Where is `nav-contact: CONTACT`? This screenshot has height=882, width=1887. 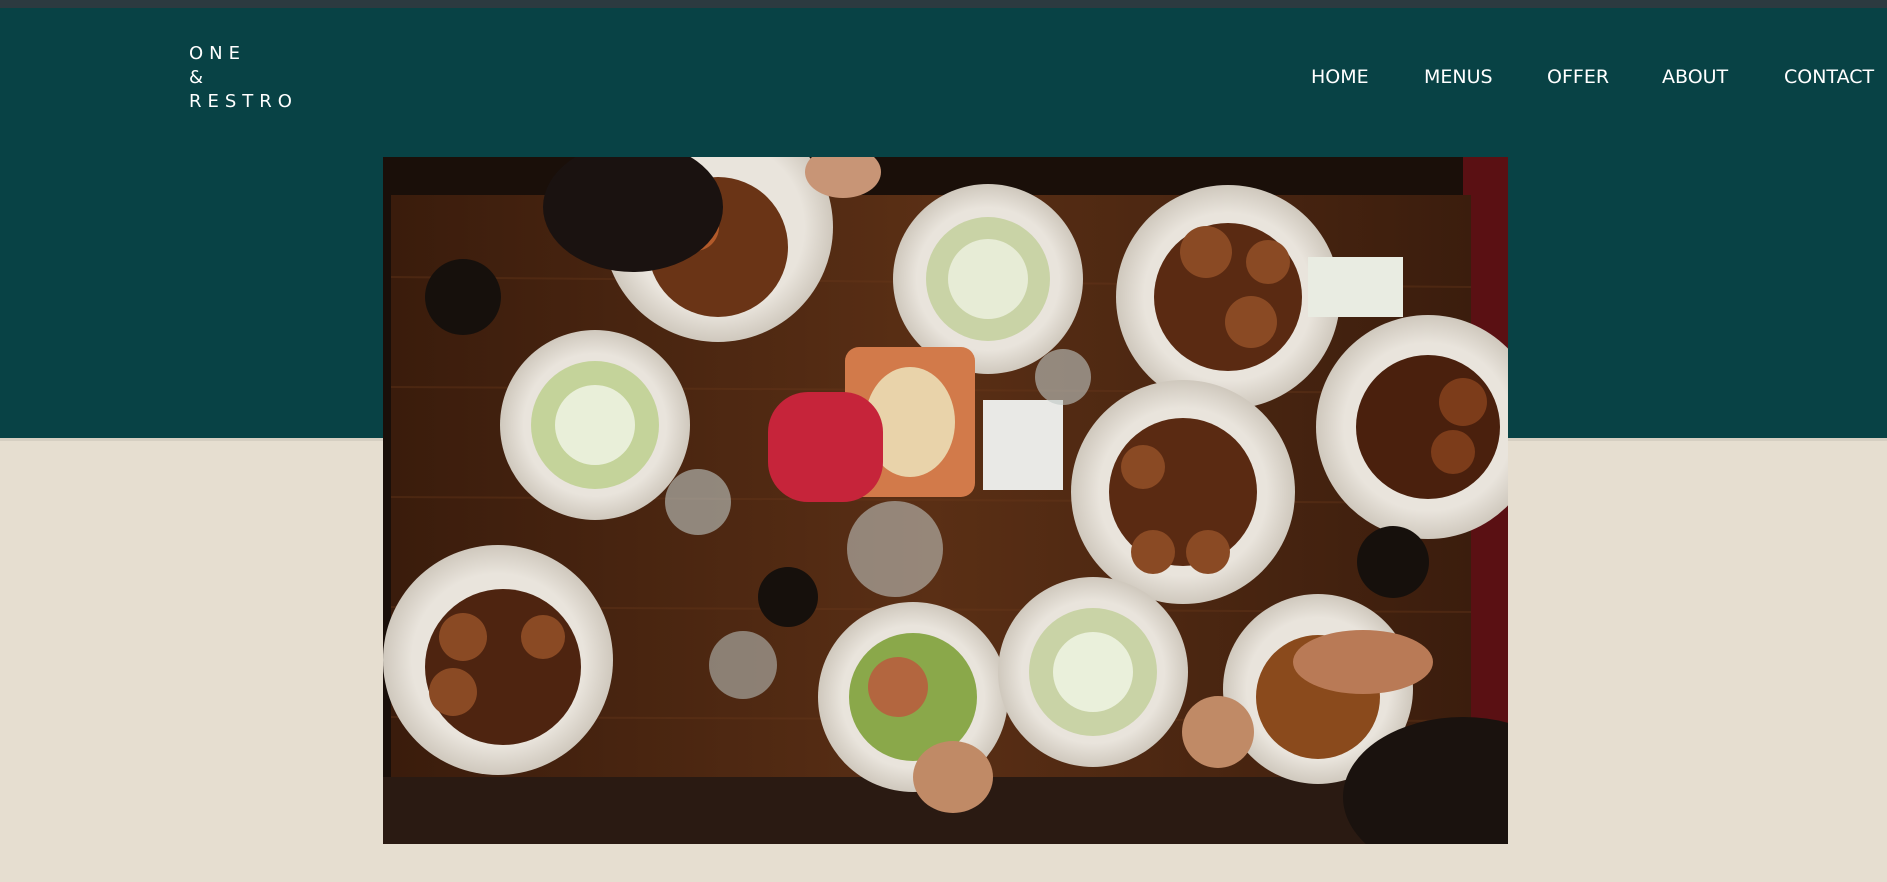
nav-contact: CONTACT is located at coordinates (1829, 77).